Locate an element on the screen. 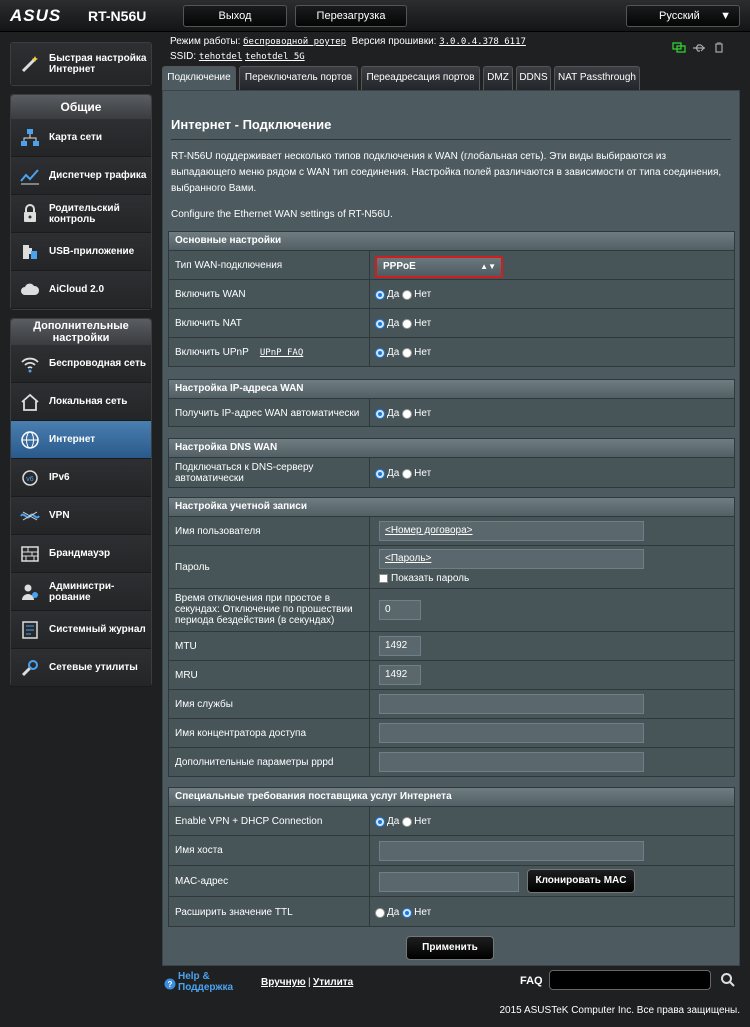 Image resolution: width=750 pixels, height=1027 pixels. sidebar-item-quick-setup: Быстрая настройка Интернет is located at coordinates (81, 64).